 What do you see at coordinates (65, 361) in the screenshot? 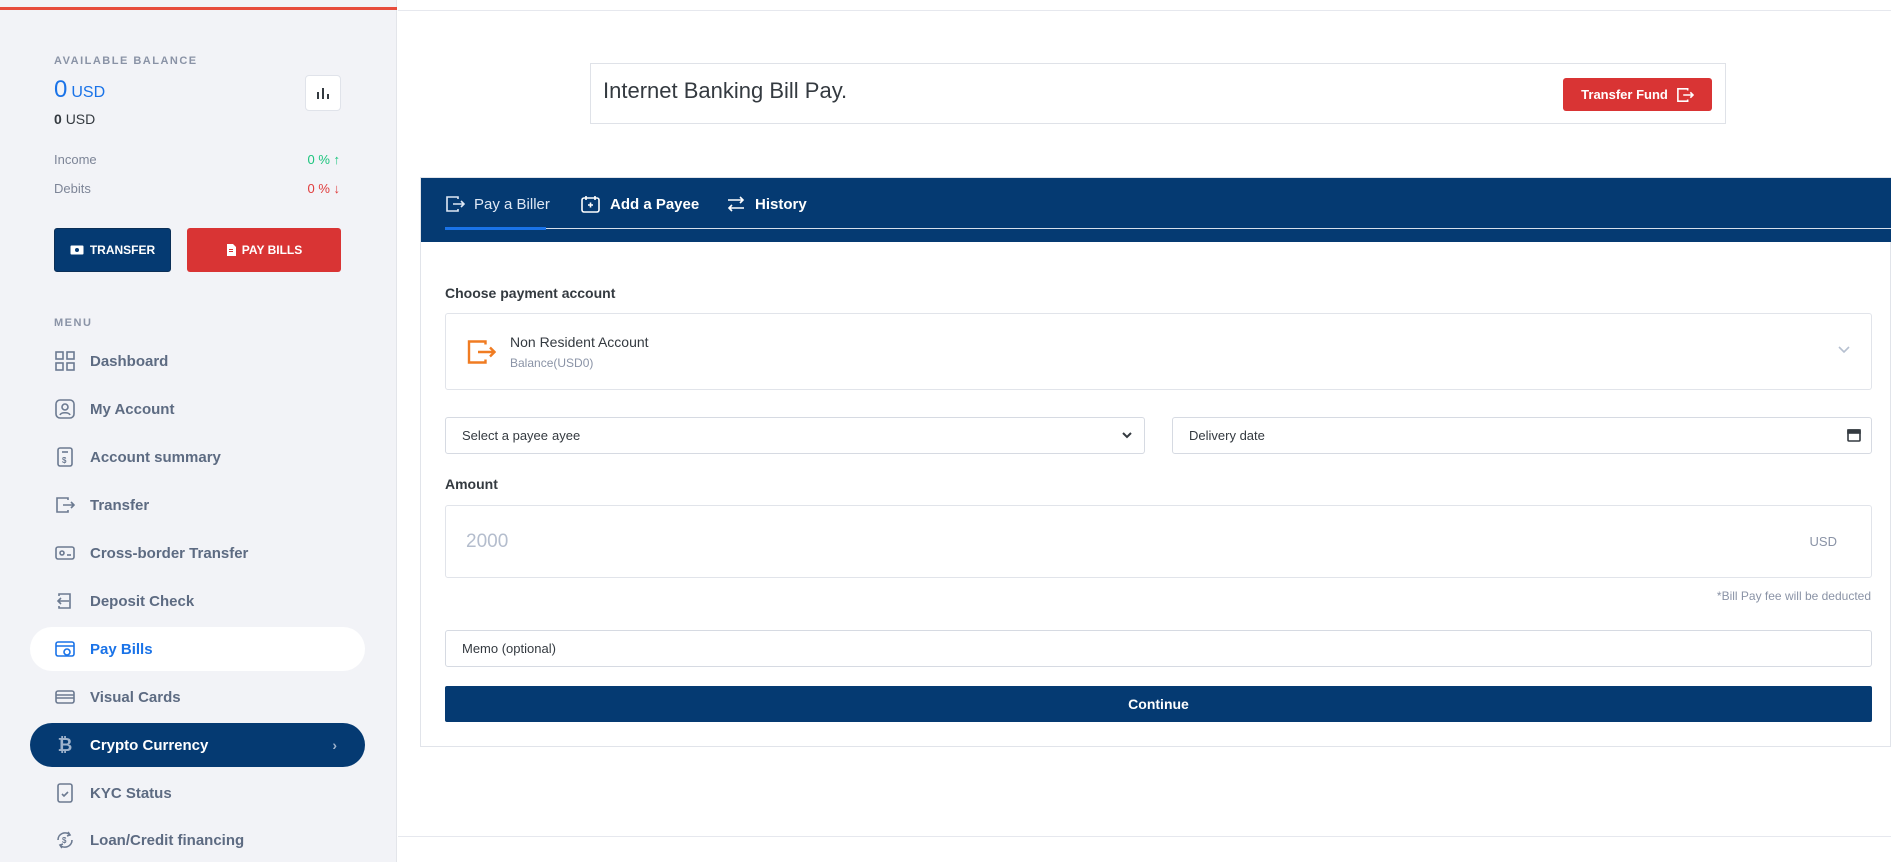
I see `grid-icon` at bounding box center [65, 361].